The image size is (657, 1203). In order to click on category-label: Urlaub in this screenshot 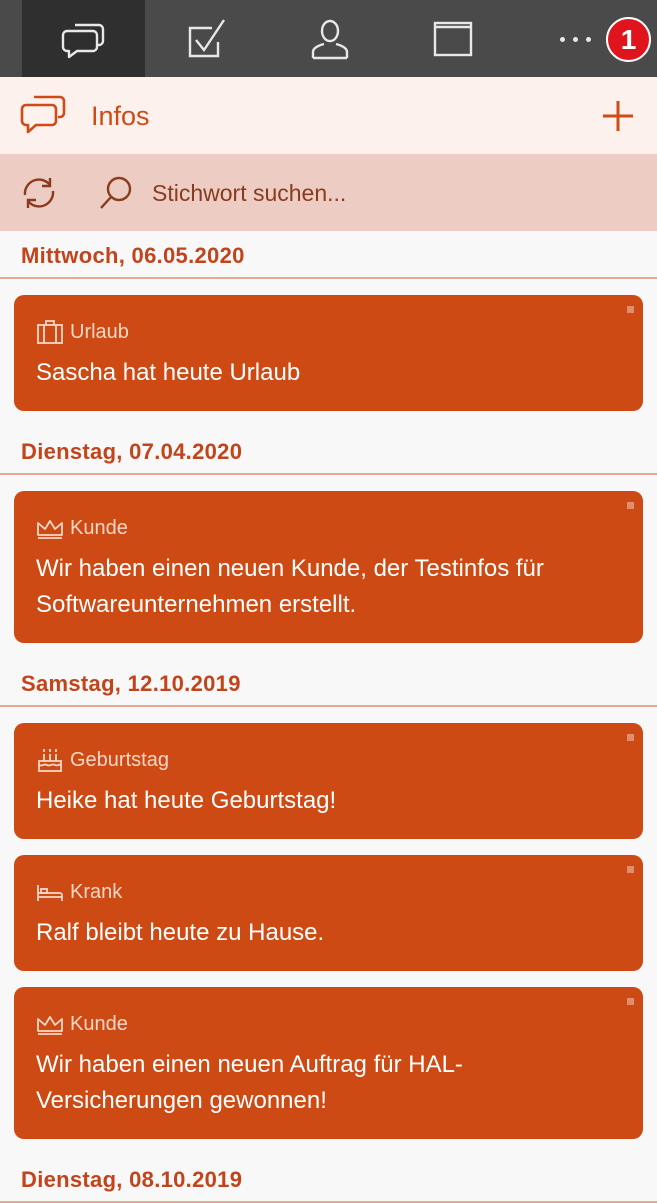, I will do `click(99, 331)`.